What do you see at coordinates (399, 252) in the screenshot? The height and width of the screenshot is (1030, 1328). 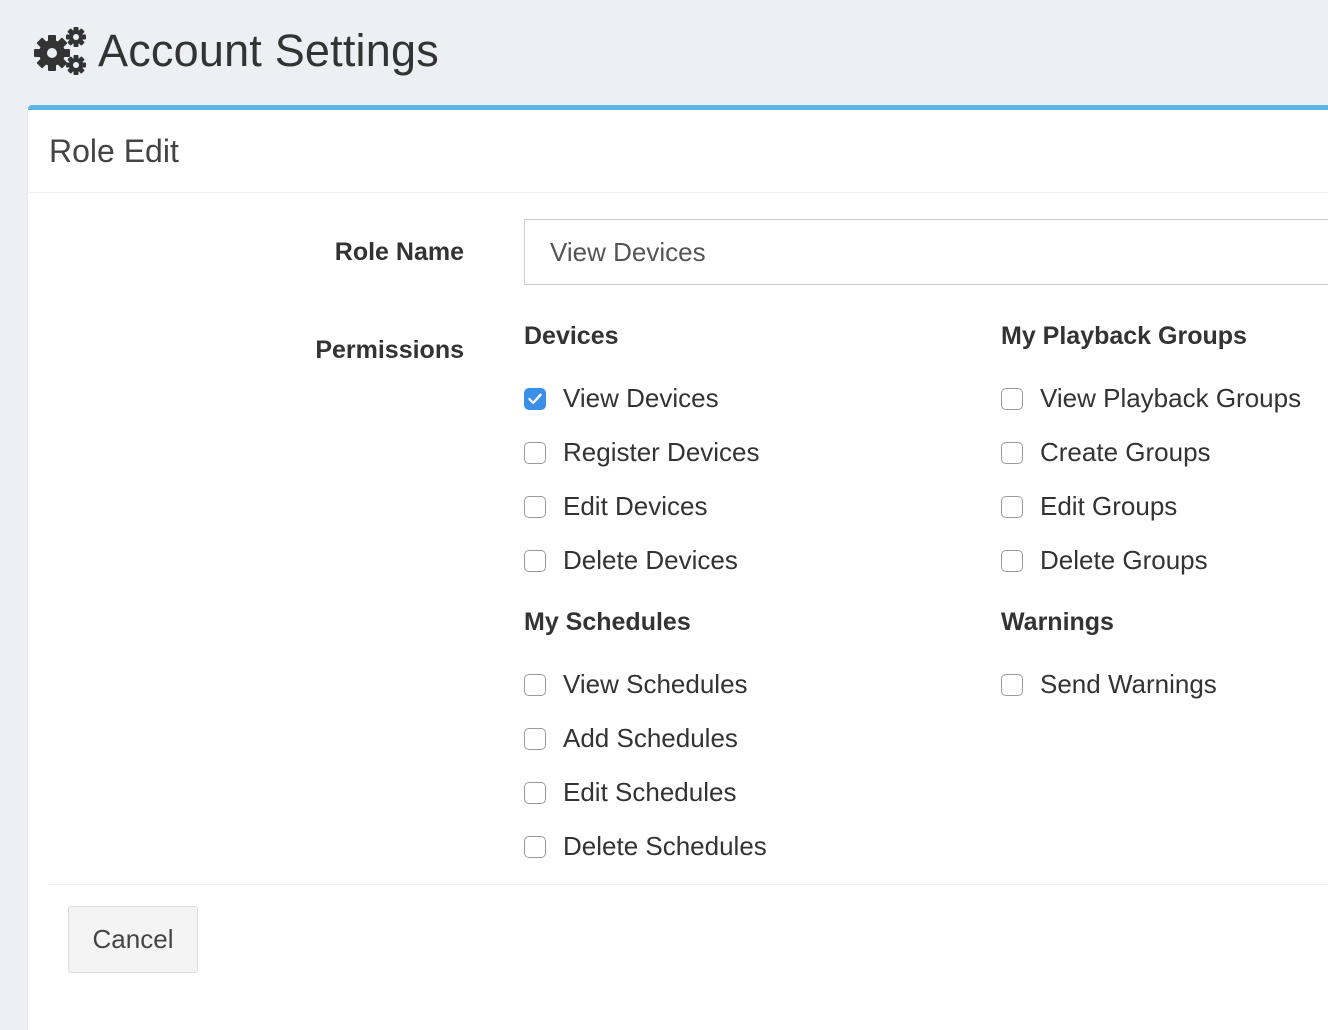 I see `role-name-label: Role Name` at bounding box center [399, 252].